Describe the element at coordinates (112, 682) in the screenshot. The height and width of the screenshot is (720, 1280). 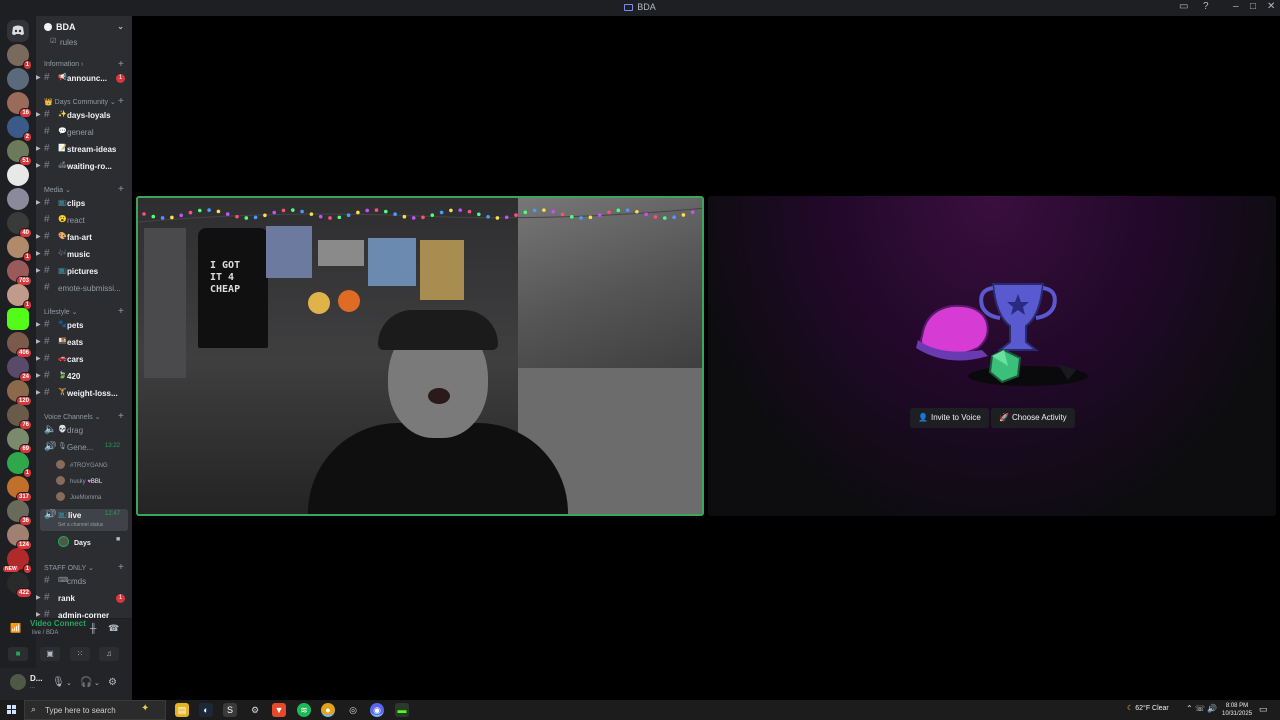
I see `gear-icon: ⚙` at that location.